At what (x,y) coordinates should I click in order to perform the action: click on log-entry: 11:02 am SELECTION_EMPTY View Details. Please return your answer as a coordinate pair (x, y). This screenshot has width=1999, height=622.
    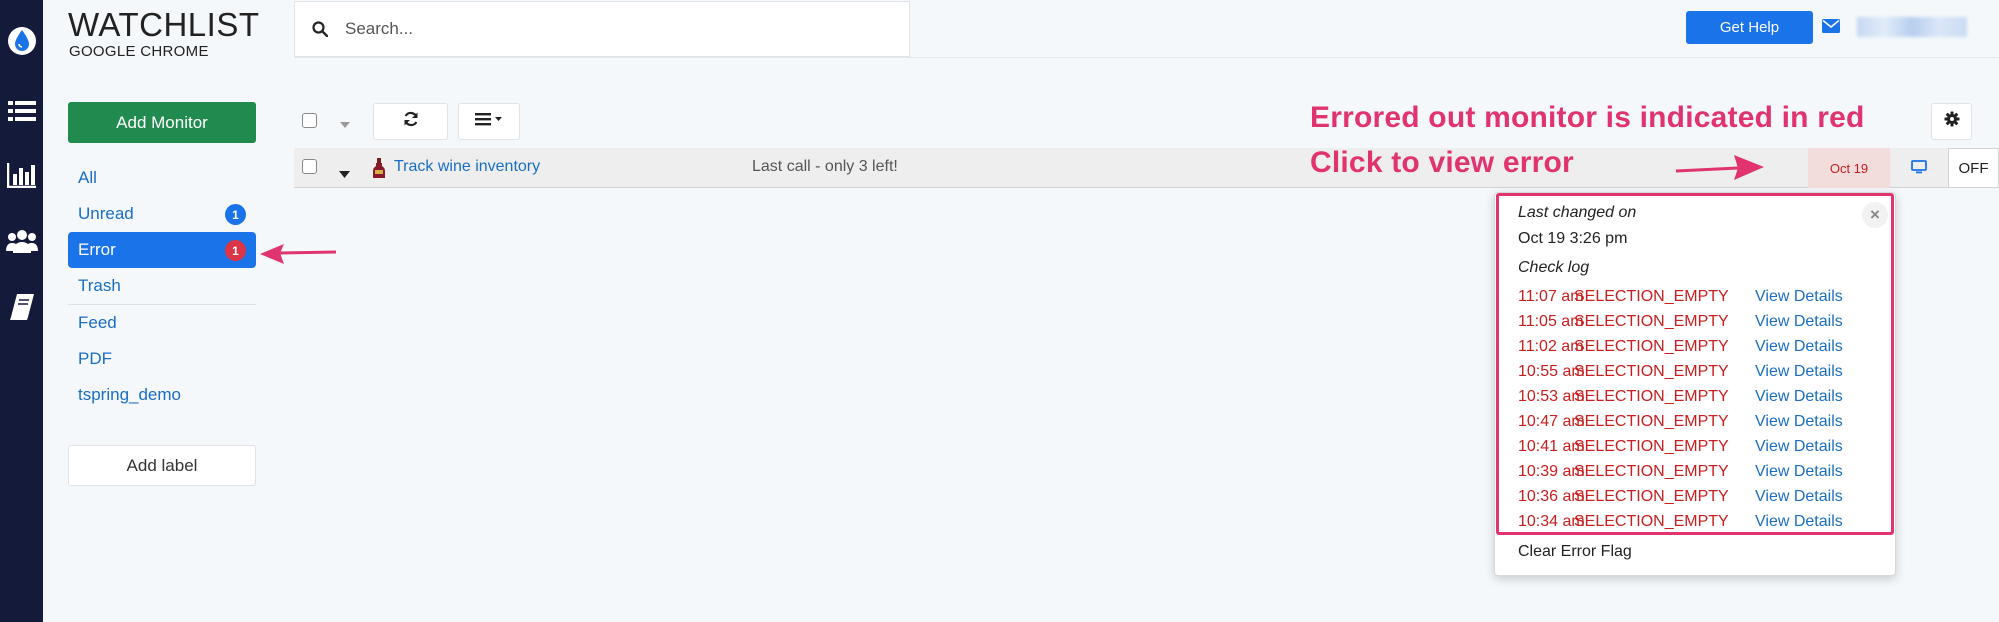
    Looking at the image, I should click on (1680, 346).